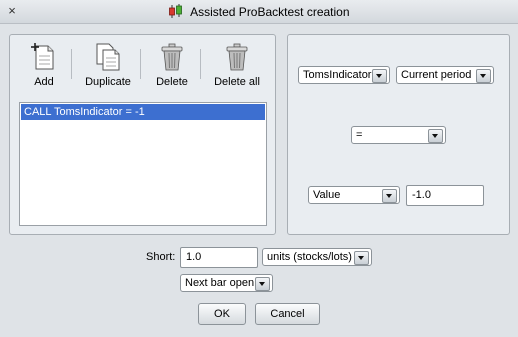 The width and height of the screenshot is (518, 337). I want to click on cancel-button: Cancel, so click(287, 314).